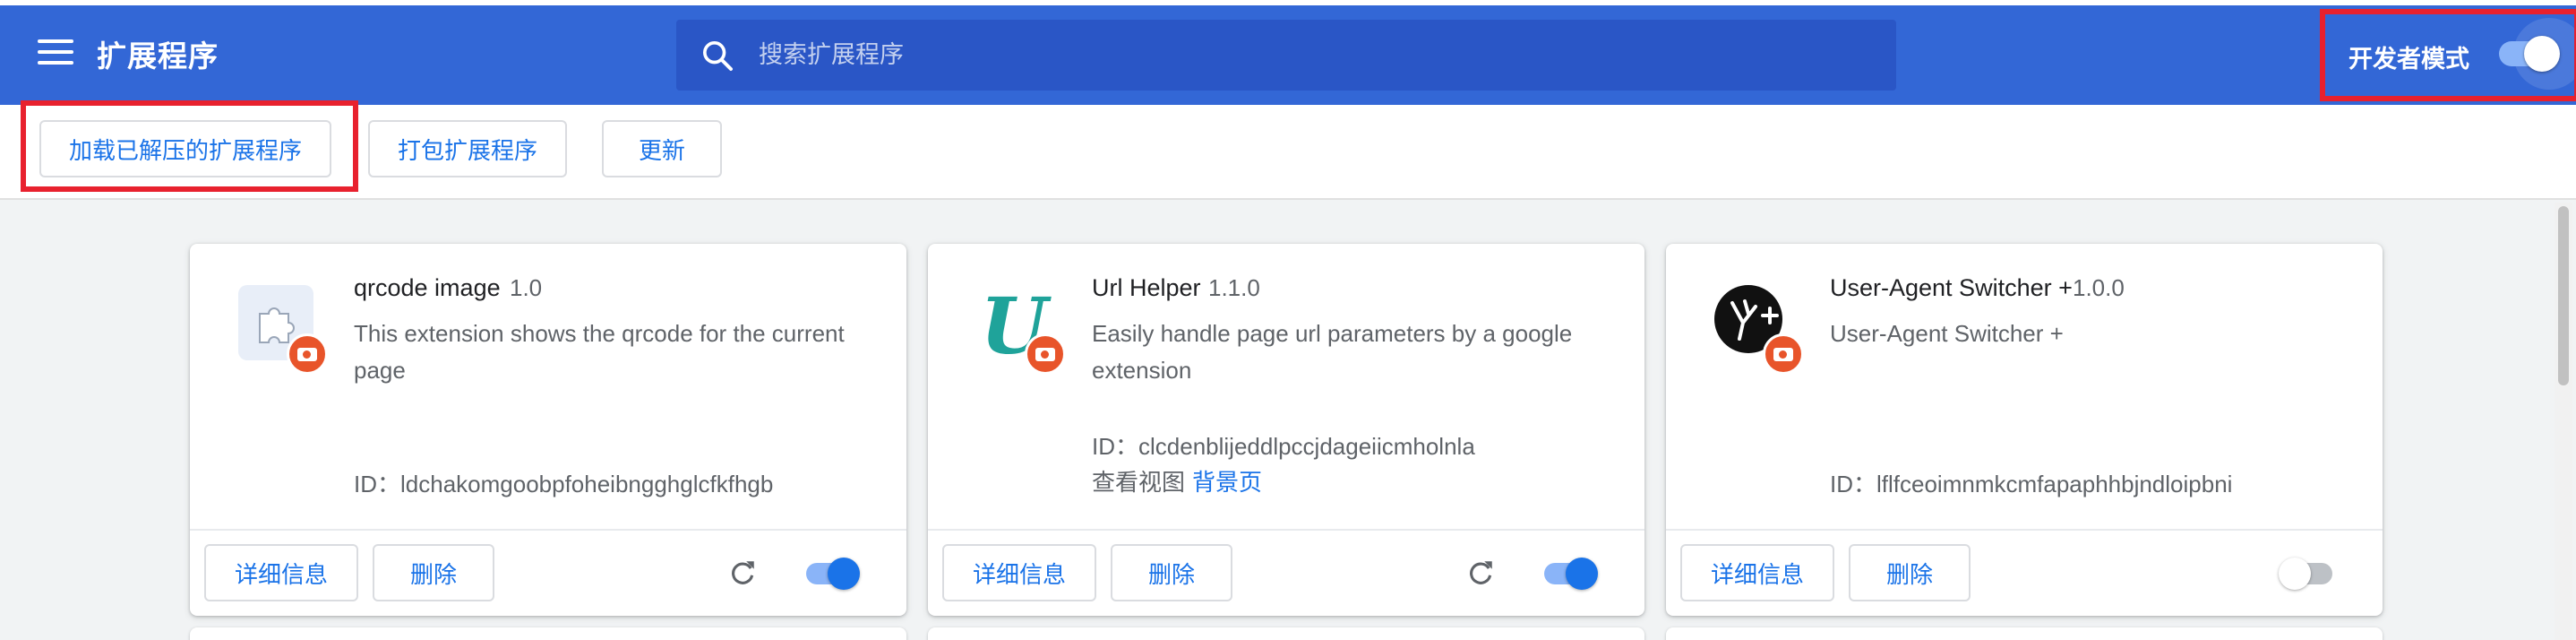 The width and height of the screenshot is (2576, 640). Describe the element at coordinates (1283, 447) in the screenshot. I see `extension-id: ID：clcdenblijeddlpccjdageiicmholnla` at that location.